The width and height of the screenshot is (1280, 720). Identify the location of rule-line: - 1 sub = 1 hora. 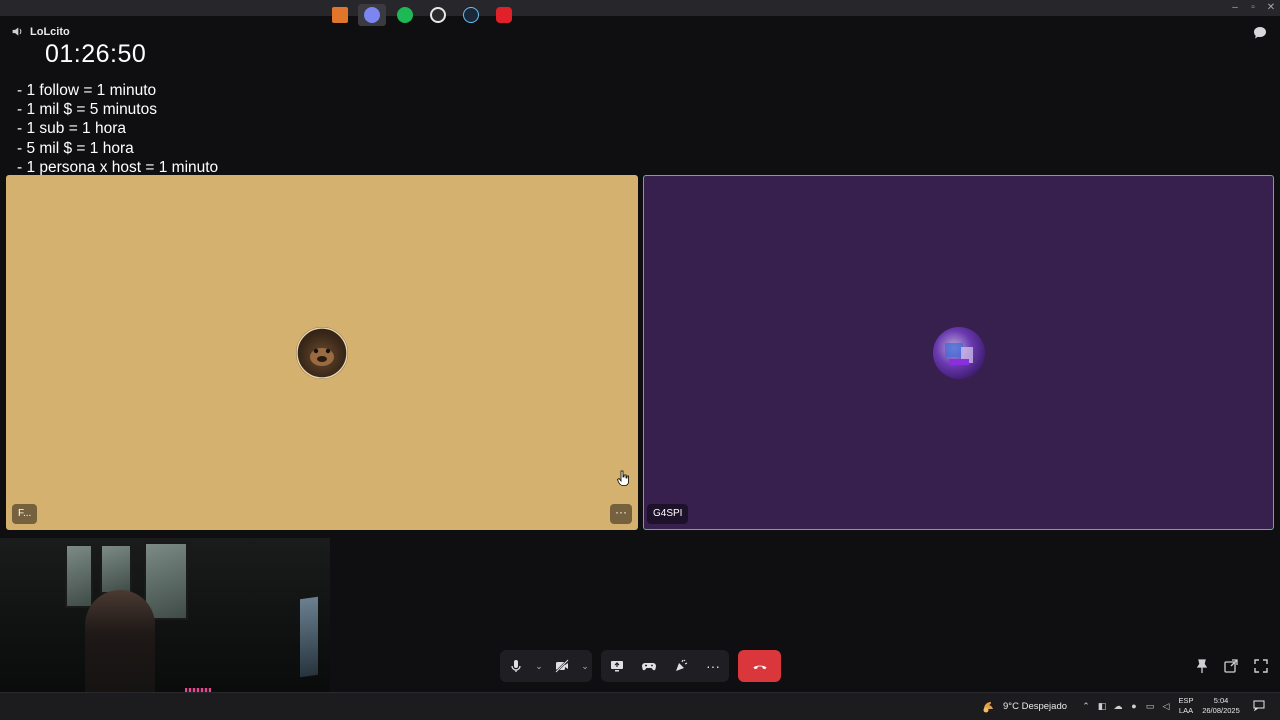
(71, 129).